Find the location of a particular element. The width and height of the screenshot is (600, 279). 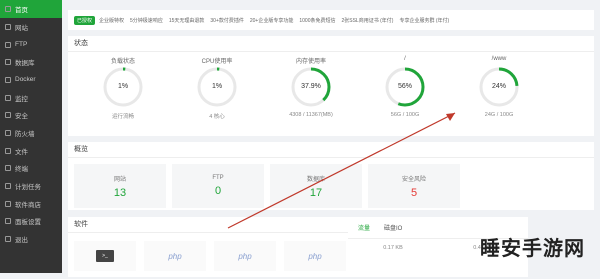

sidebar-item-3: 数据库 is located at coordinates (31, 62).